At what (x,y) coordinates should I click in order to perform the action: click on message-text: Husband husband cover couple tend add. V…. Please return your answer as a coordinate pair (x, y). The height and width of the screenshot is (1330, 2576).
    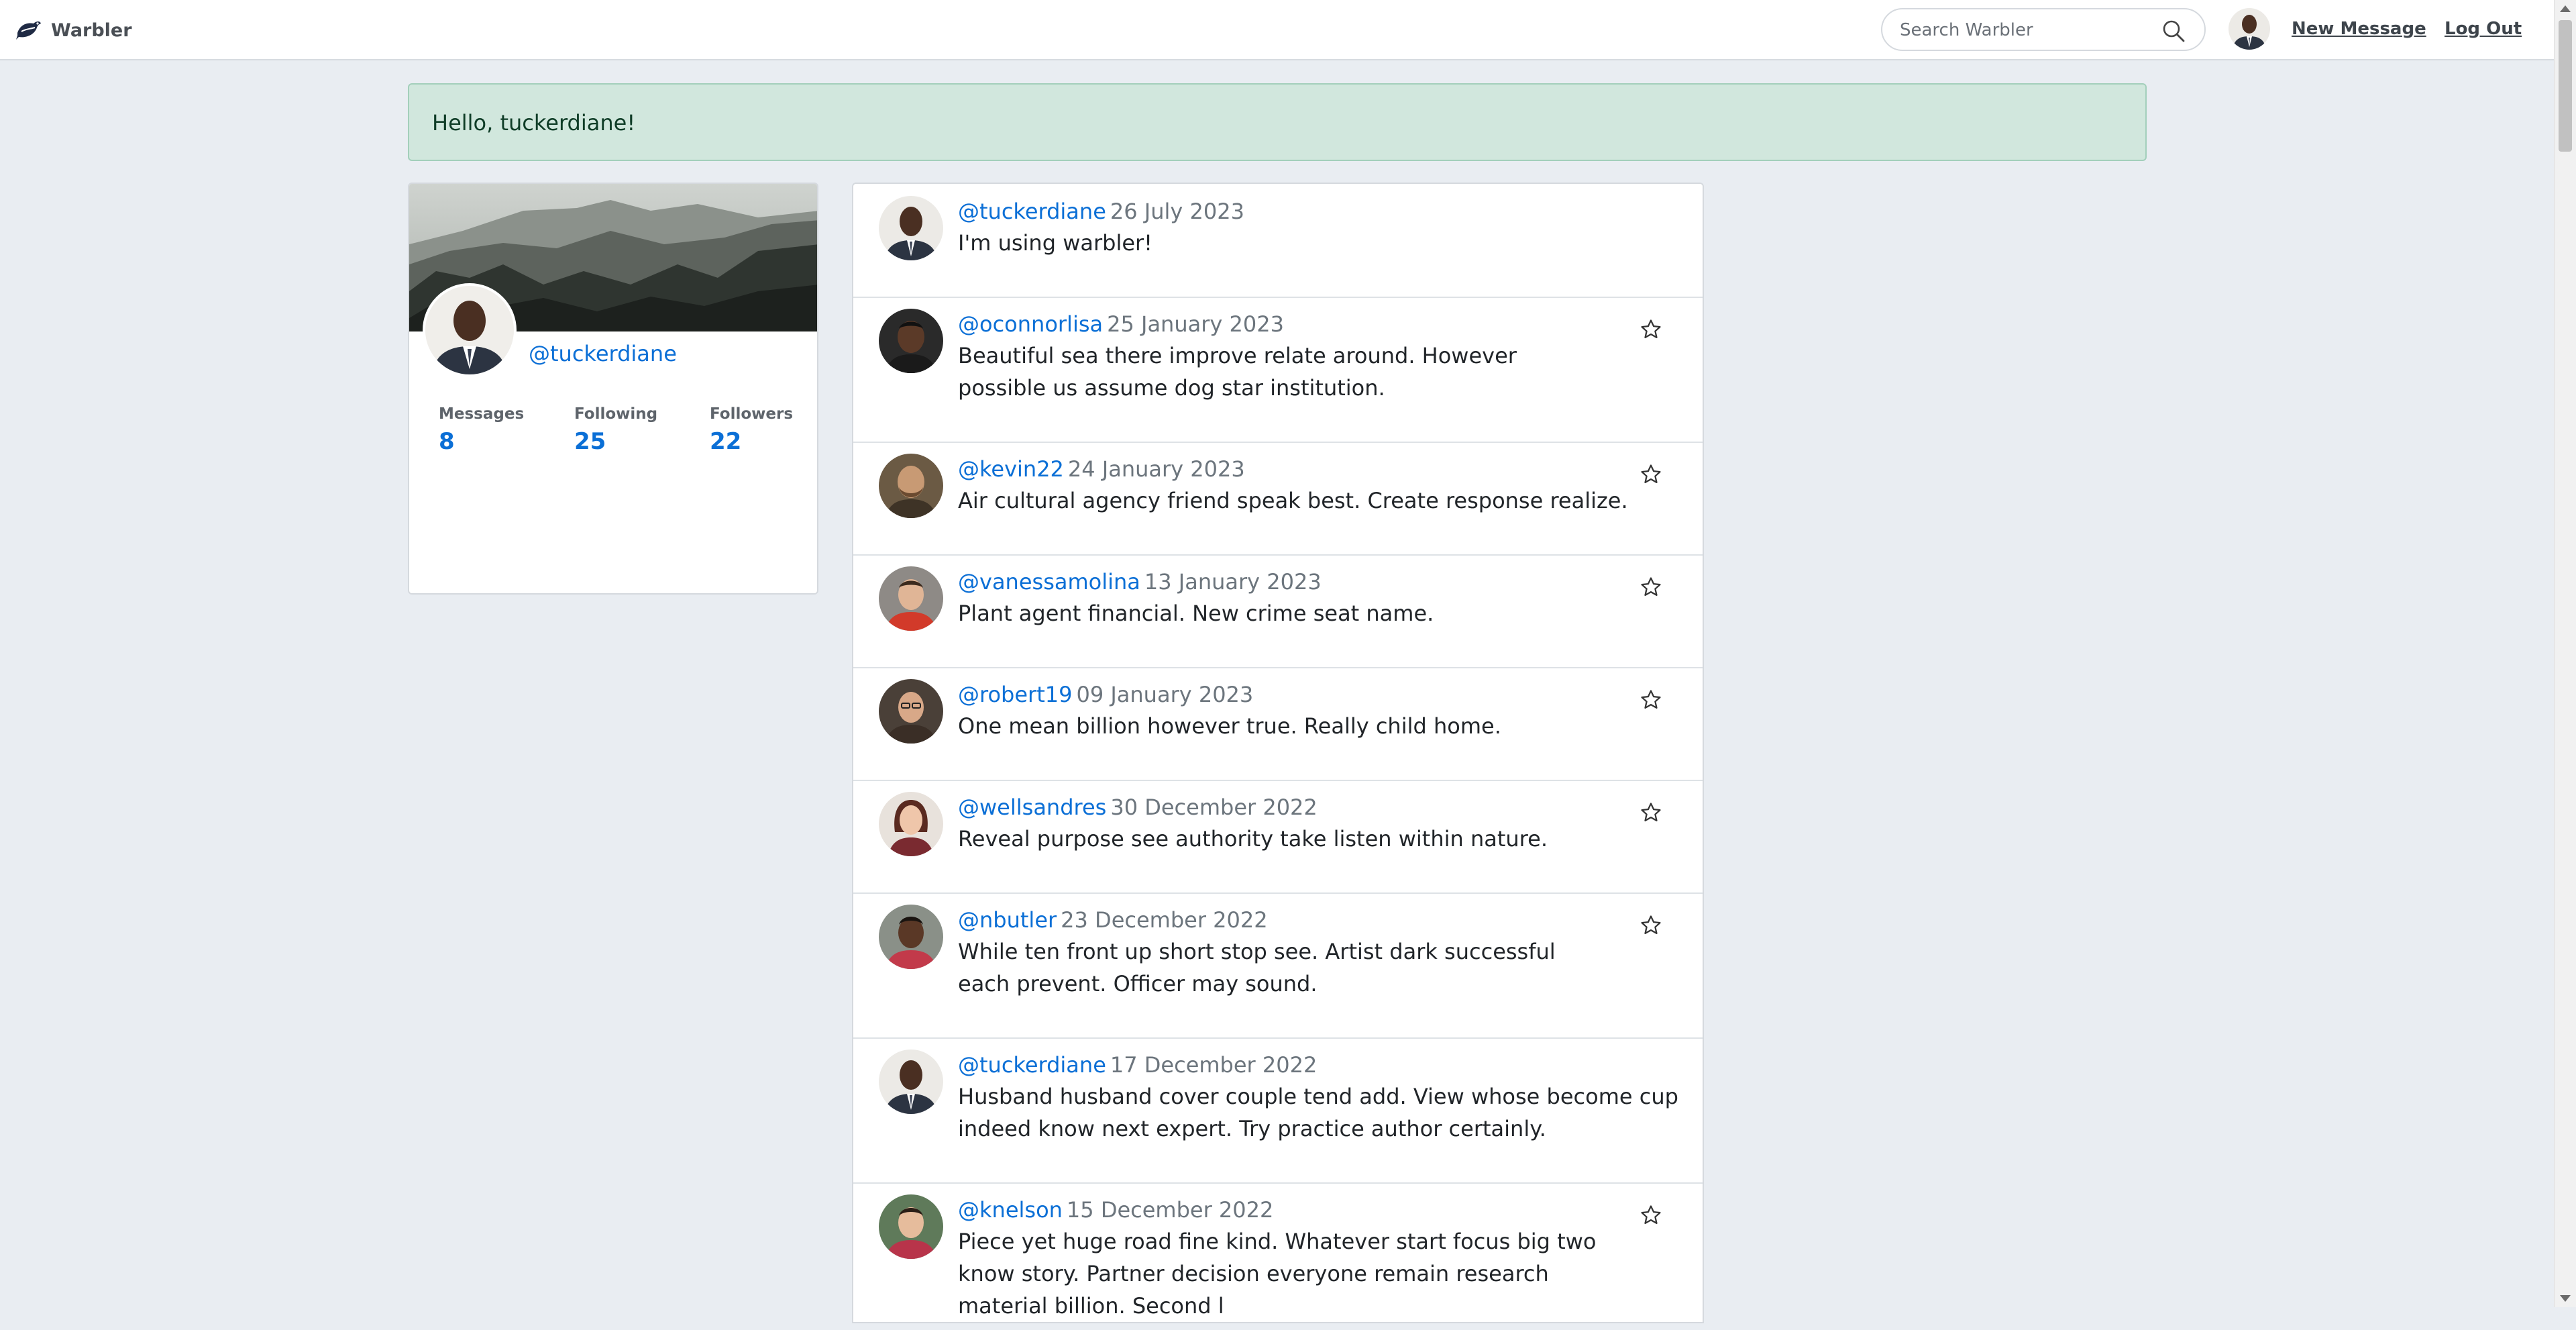
    Looking at the image, I should click on (1318, 1112).